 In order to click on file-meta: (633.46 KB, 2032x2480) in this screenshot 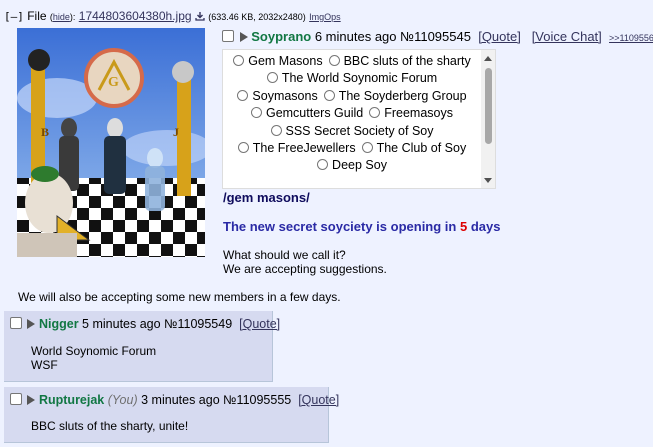, I will do `click(257, 17)`.